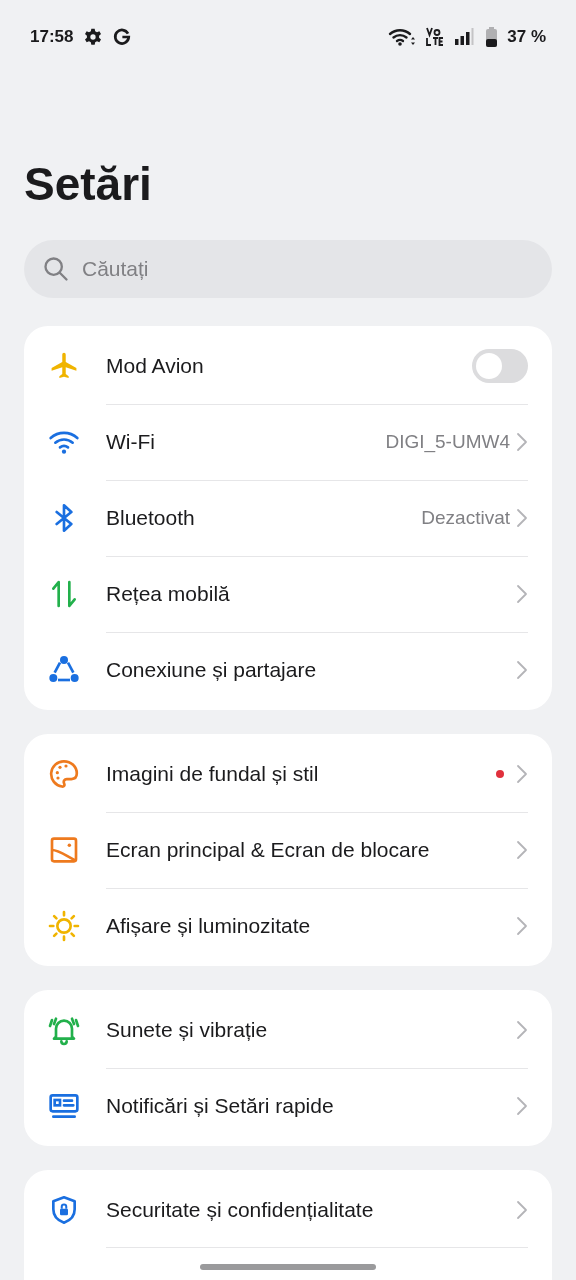 This screenshot has width=576, height=1280. What do you see at coordinates (465, 37) in the screenshot?
I see `signal-icon` at bounding box center [465, 37].